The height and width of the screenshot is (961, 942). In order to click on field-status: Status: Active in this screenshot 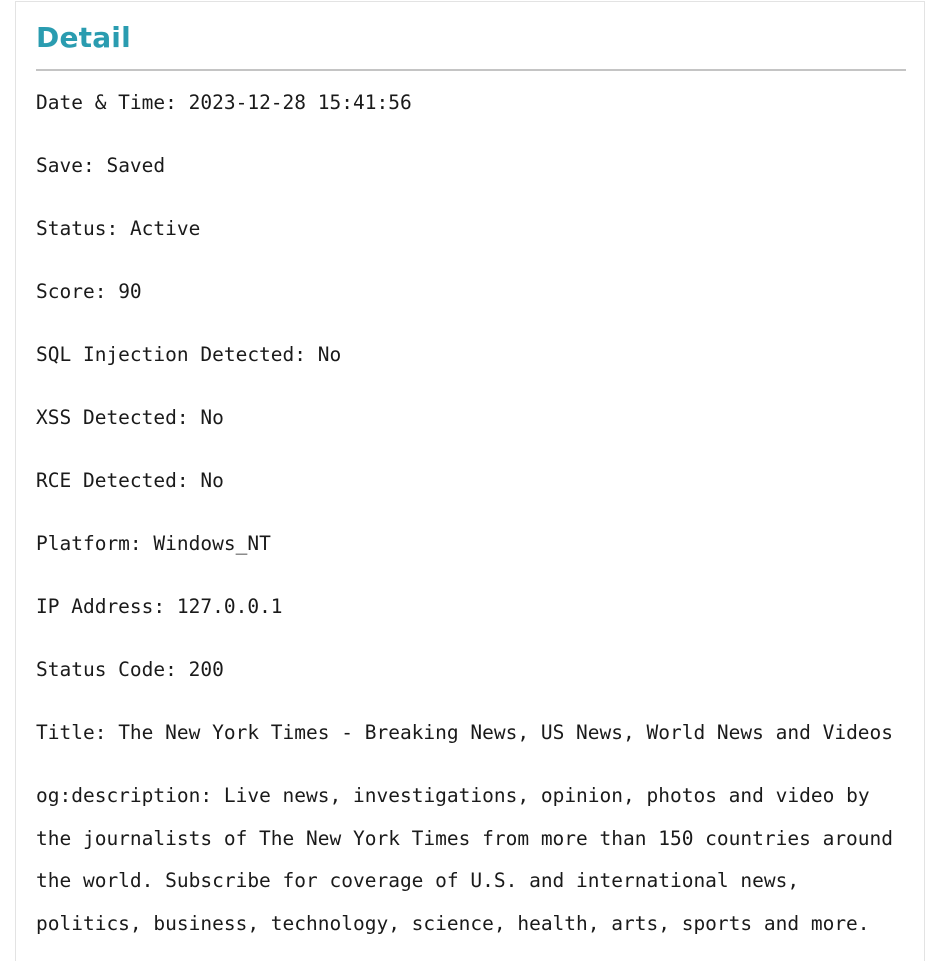, I will do `click(118, 228)`.